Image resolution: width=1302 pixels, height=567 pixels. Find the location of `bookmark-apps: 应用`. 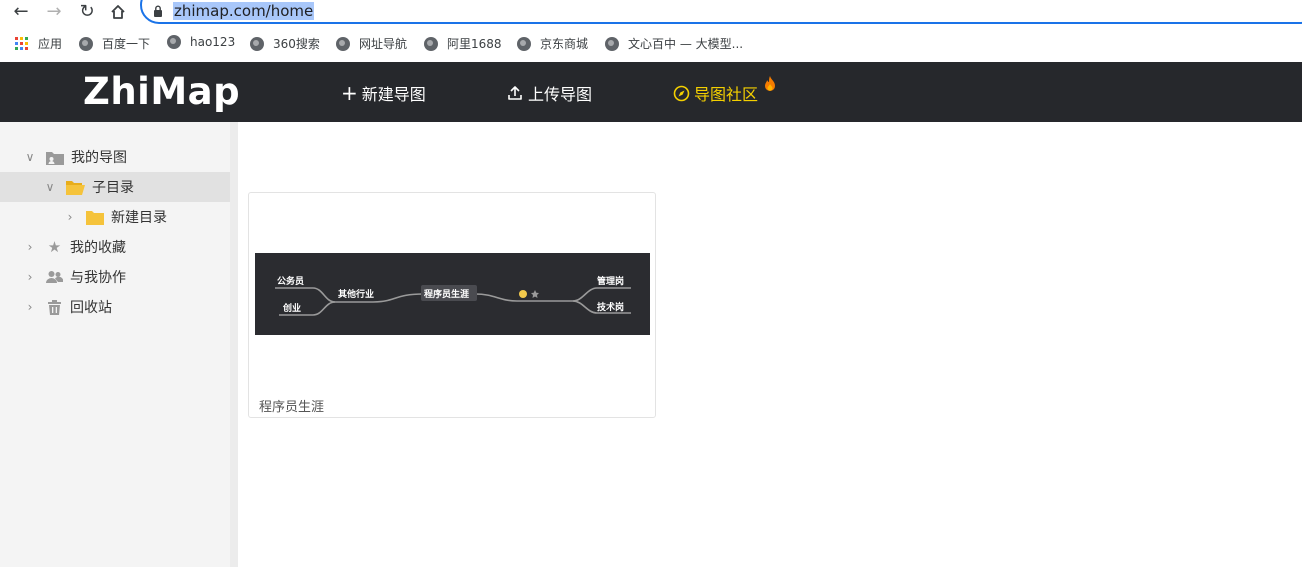

bookmark-apps: 应用 is located at coordinates (38, 43).